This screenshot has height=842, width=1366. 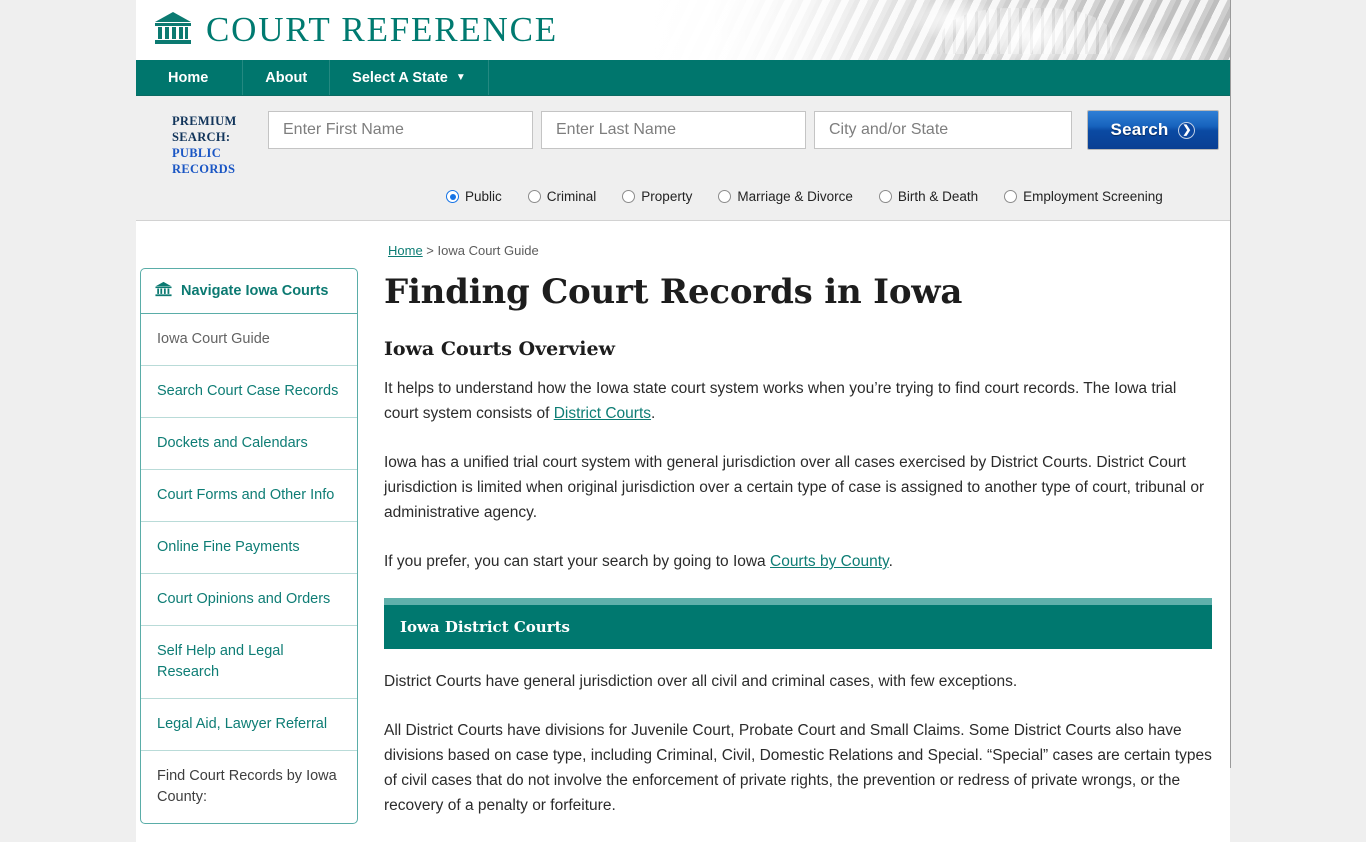 What do you see at coordinates (667, 196) in the screenshot?
I see `radio-label-property: Property` at bounding box center [667, 196].